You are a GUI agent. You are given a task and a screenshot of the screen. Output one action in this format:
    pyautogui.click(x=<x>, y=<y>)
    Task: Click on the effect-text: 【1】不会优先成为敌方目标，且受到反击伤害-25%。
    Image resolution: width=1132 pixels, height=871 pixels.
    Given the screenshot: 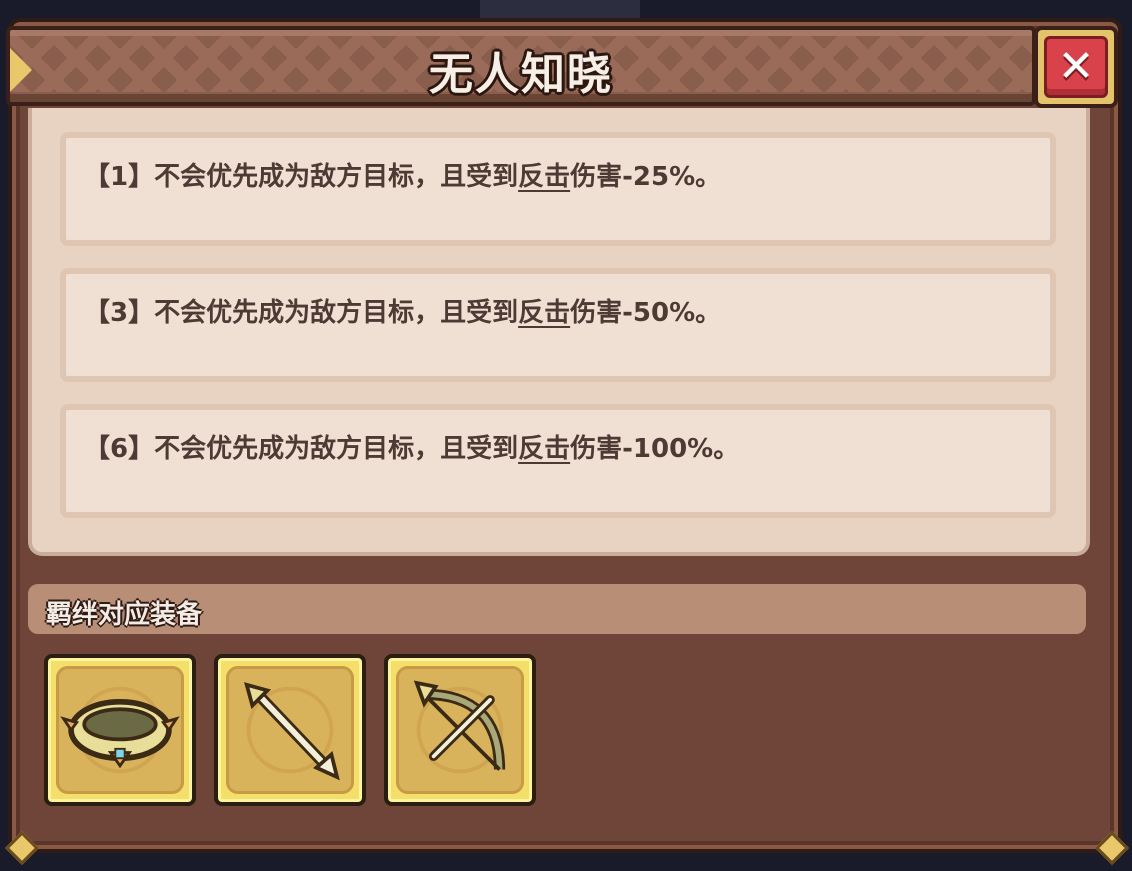 What is the action you would take?
    pyautogui.click(x=402, y=174)
    